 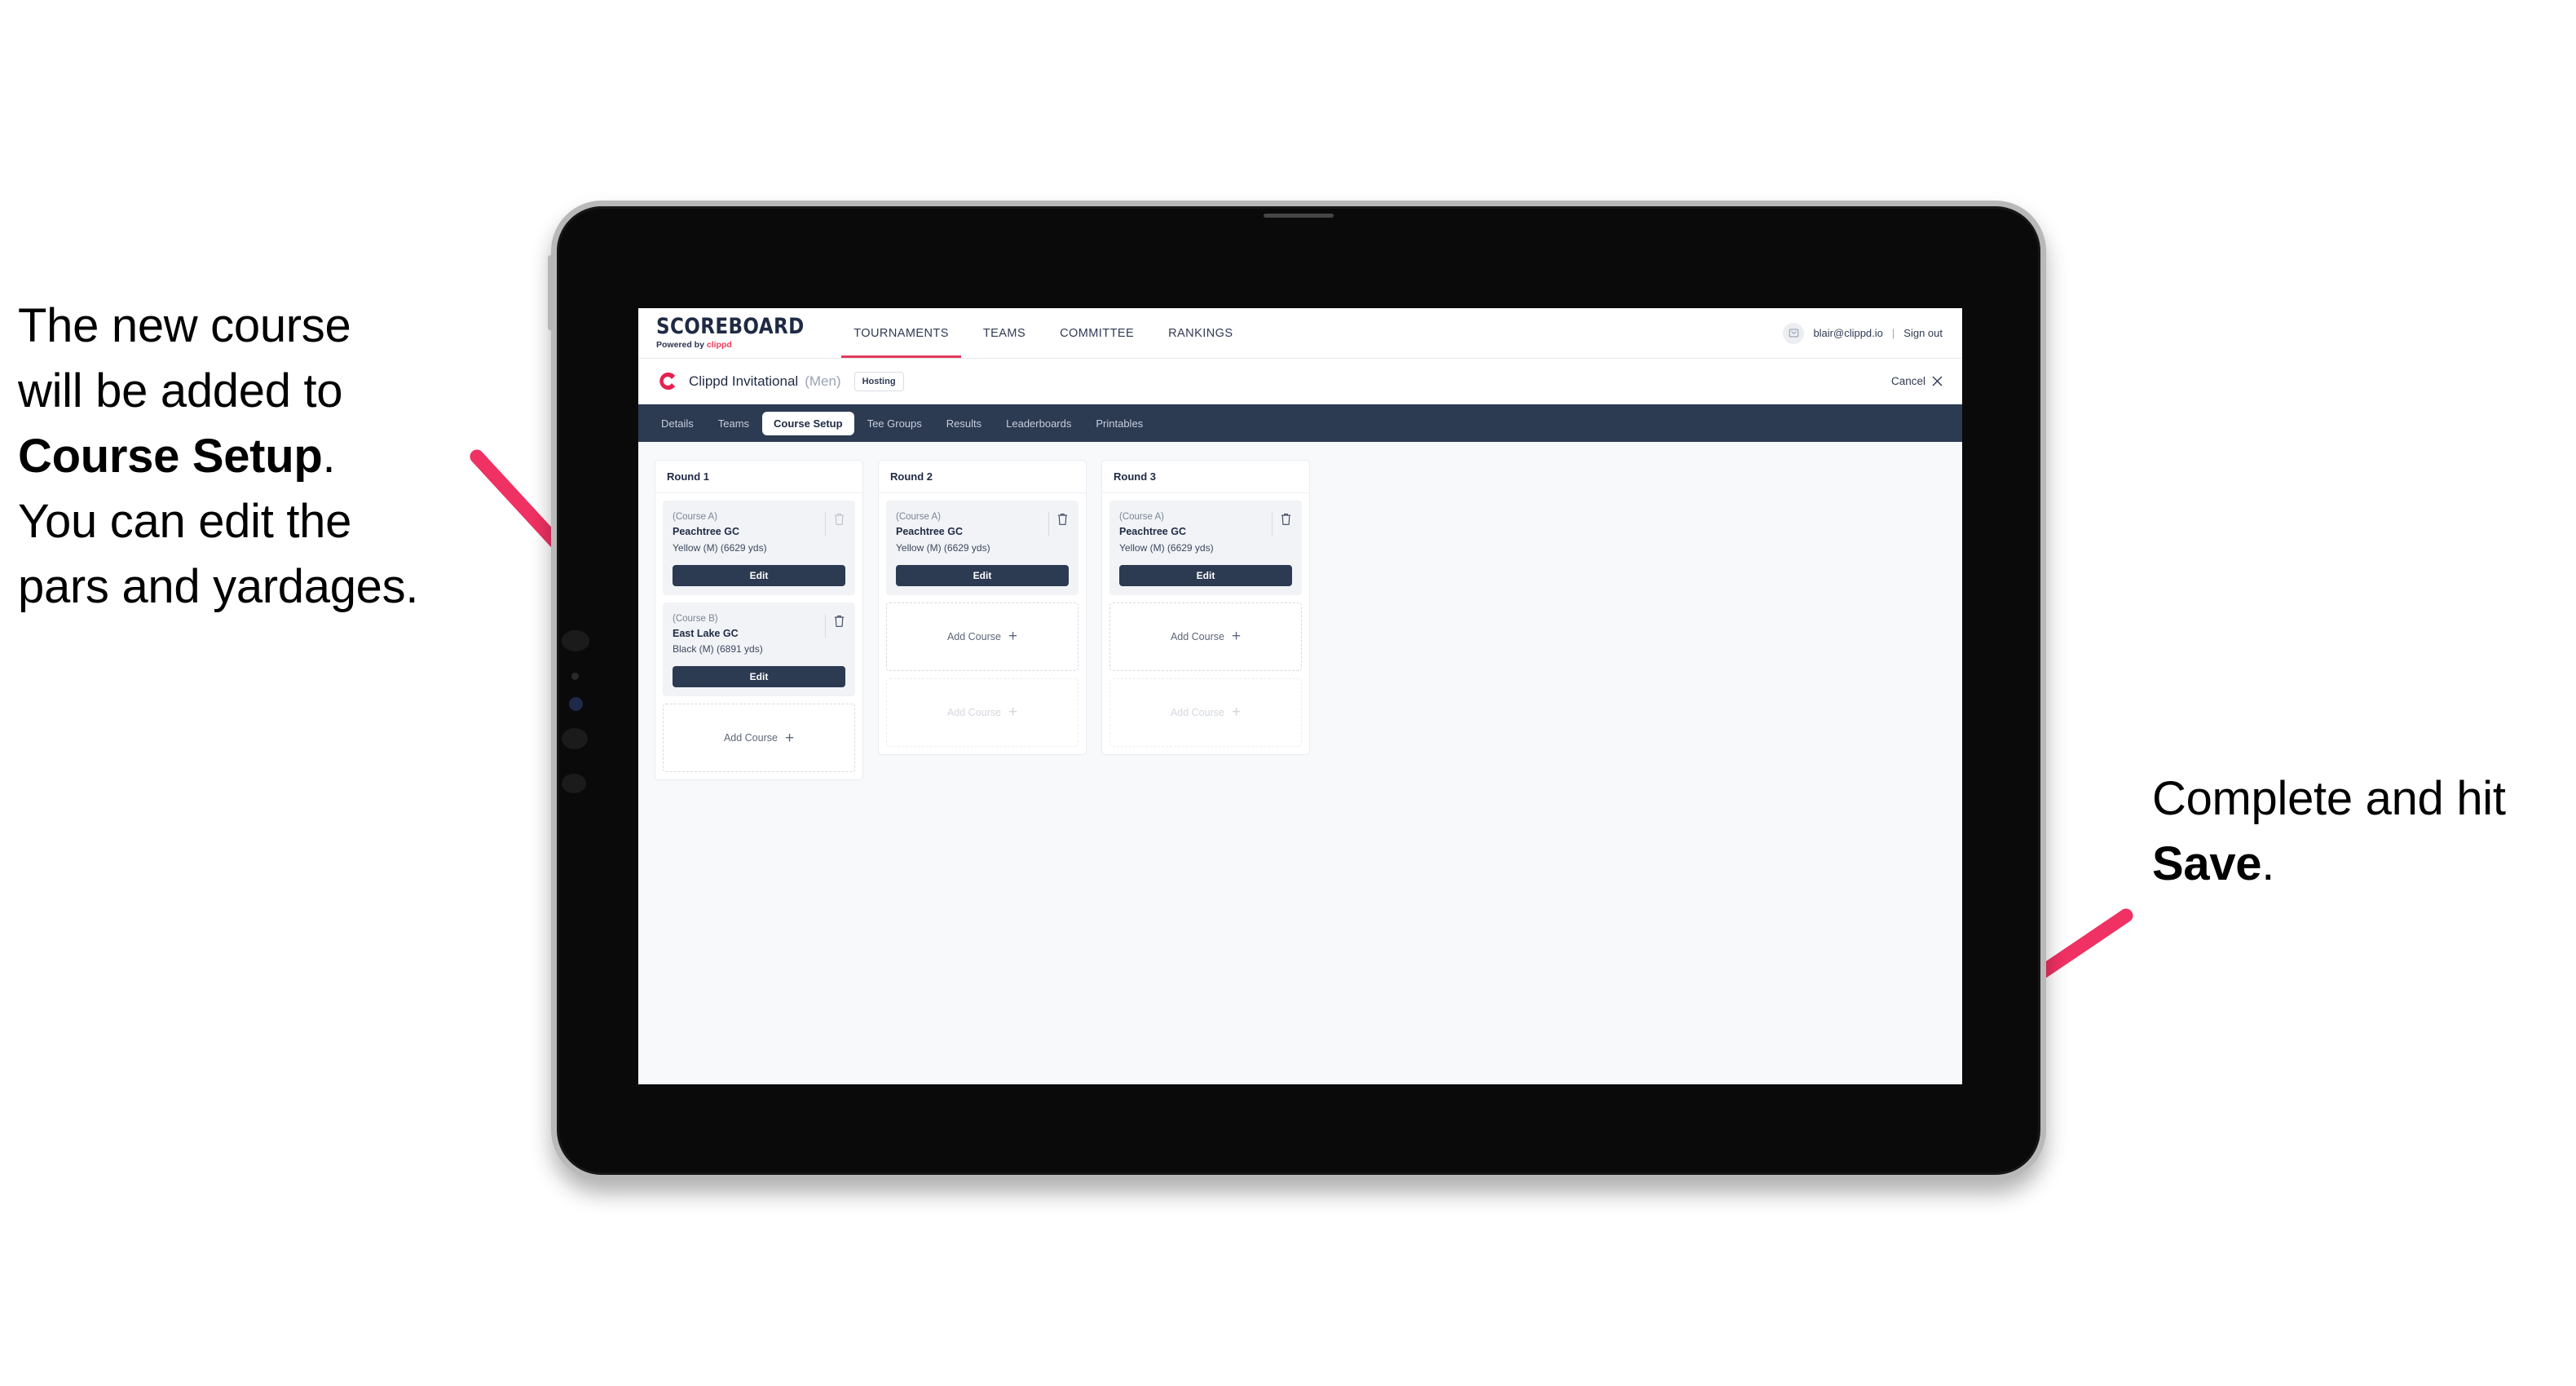 I want to click on tournament-title-bar: Clippd Invitational (Men) Hosting Cancel, so click(x=1300, y=381).